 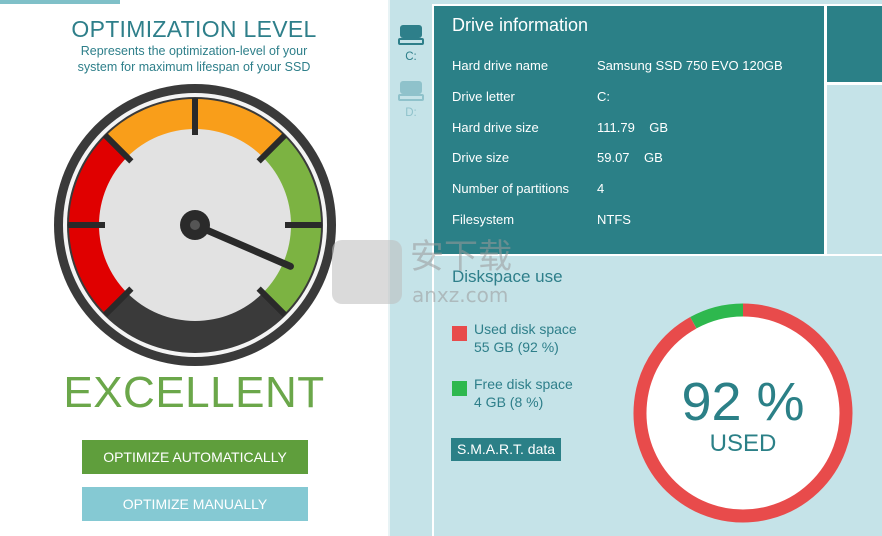 I want to click on optimize-automatically-button: OPTIMIZE AUTOMATICALLY, so click(x=195, y=457).